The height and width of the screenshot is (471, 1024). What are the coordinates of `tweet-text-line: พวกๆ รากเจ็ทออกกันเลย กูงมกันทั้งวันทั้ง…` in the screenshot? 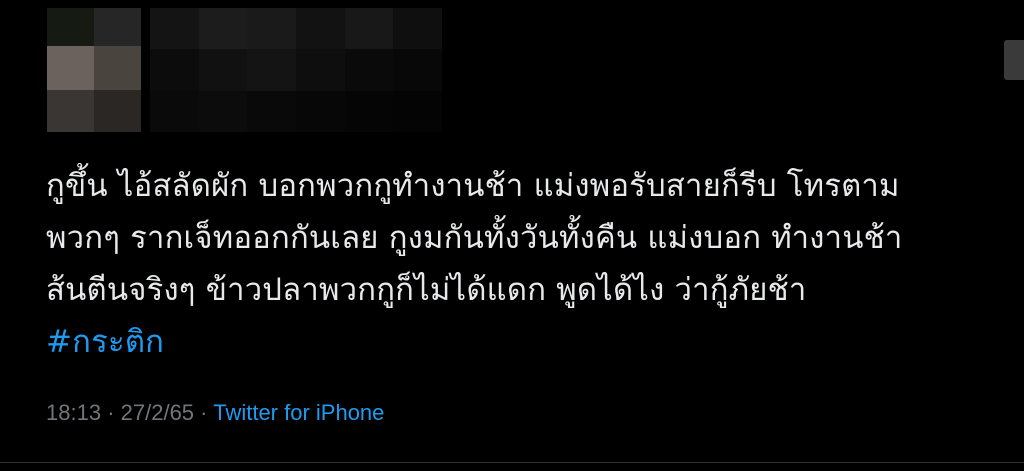 It's located at (474, 238).